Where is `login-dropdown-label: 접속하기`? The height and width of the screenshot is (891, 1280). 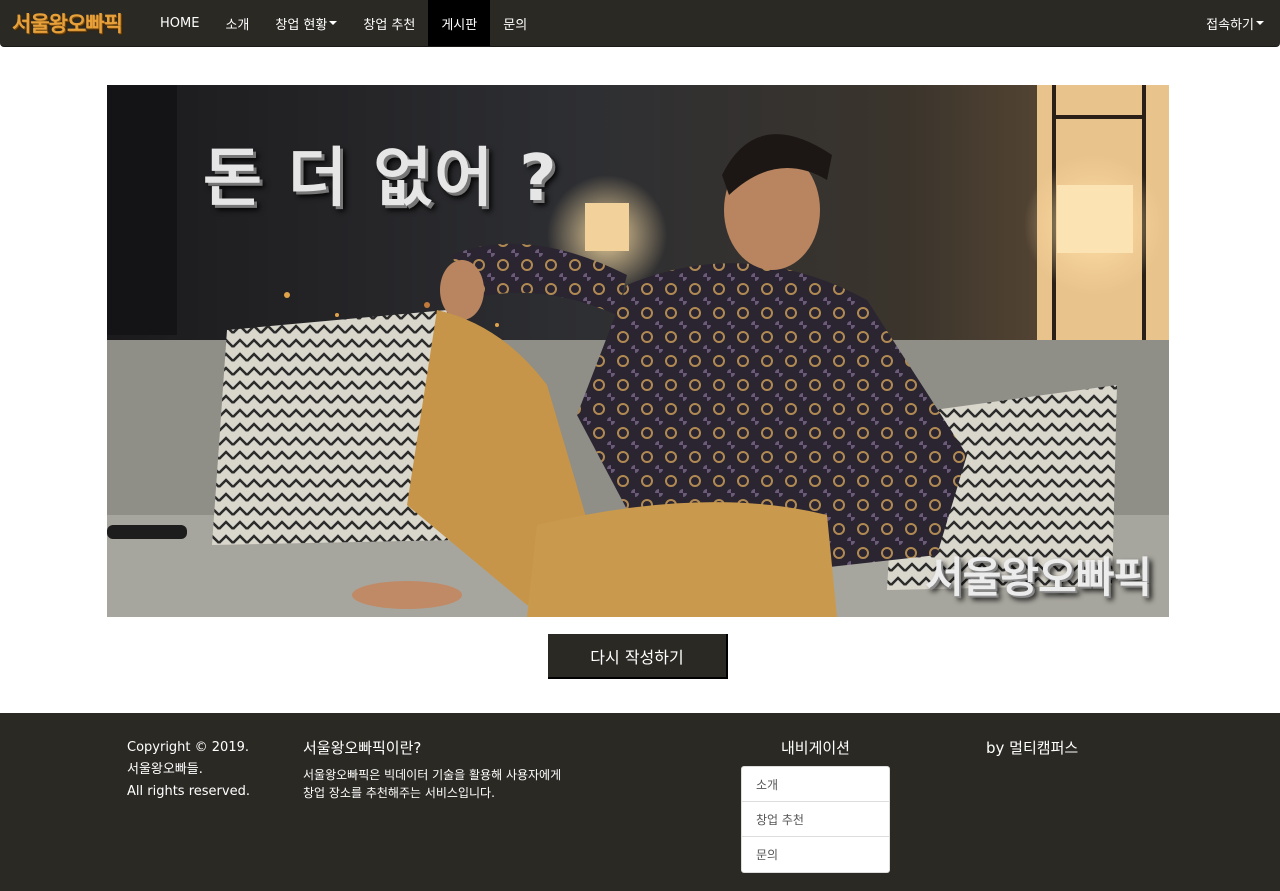
login-dropdown-label: 접속하기 is located at coordinates (1230, 25).